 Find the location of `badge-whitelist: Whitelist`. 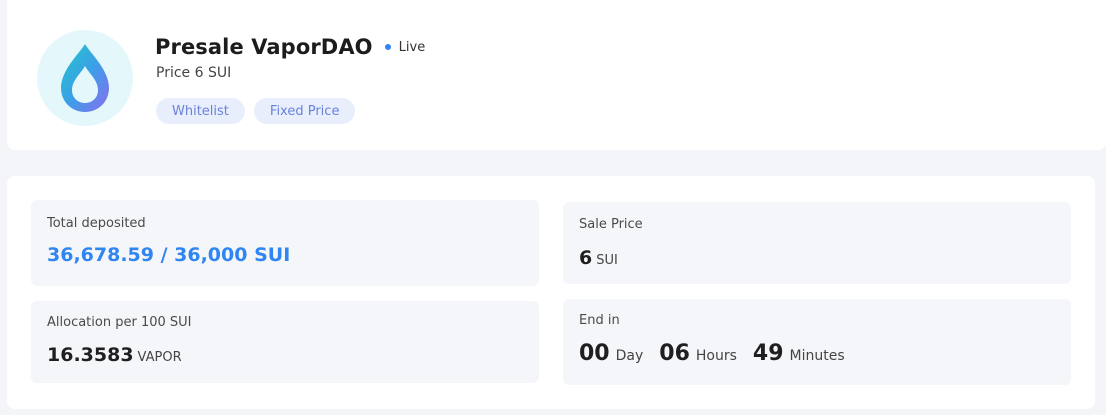

badge-whitelist: Whitelist is located at coordinates (200, 111).